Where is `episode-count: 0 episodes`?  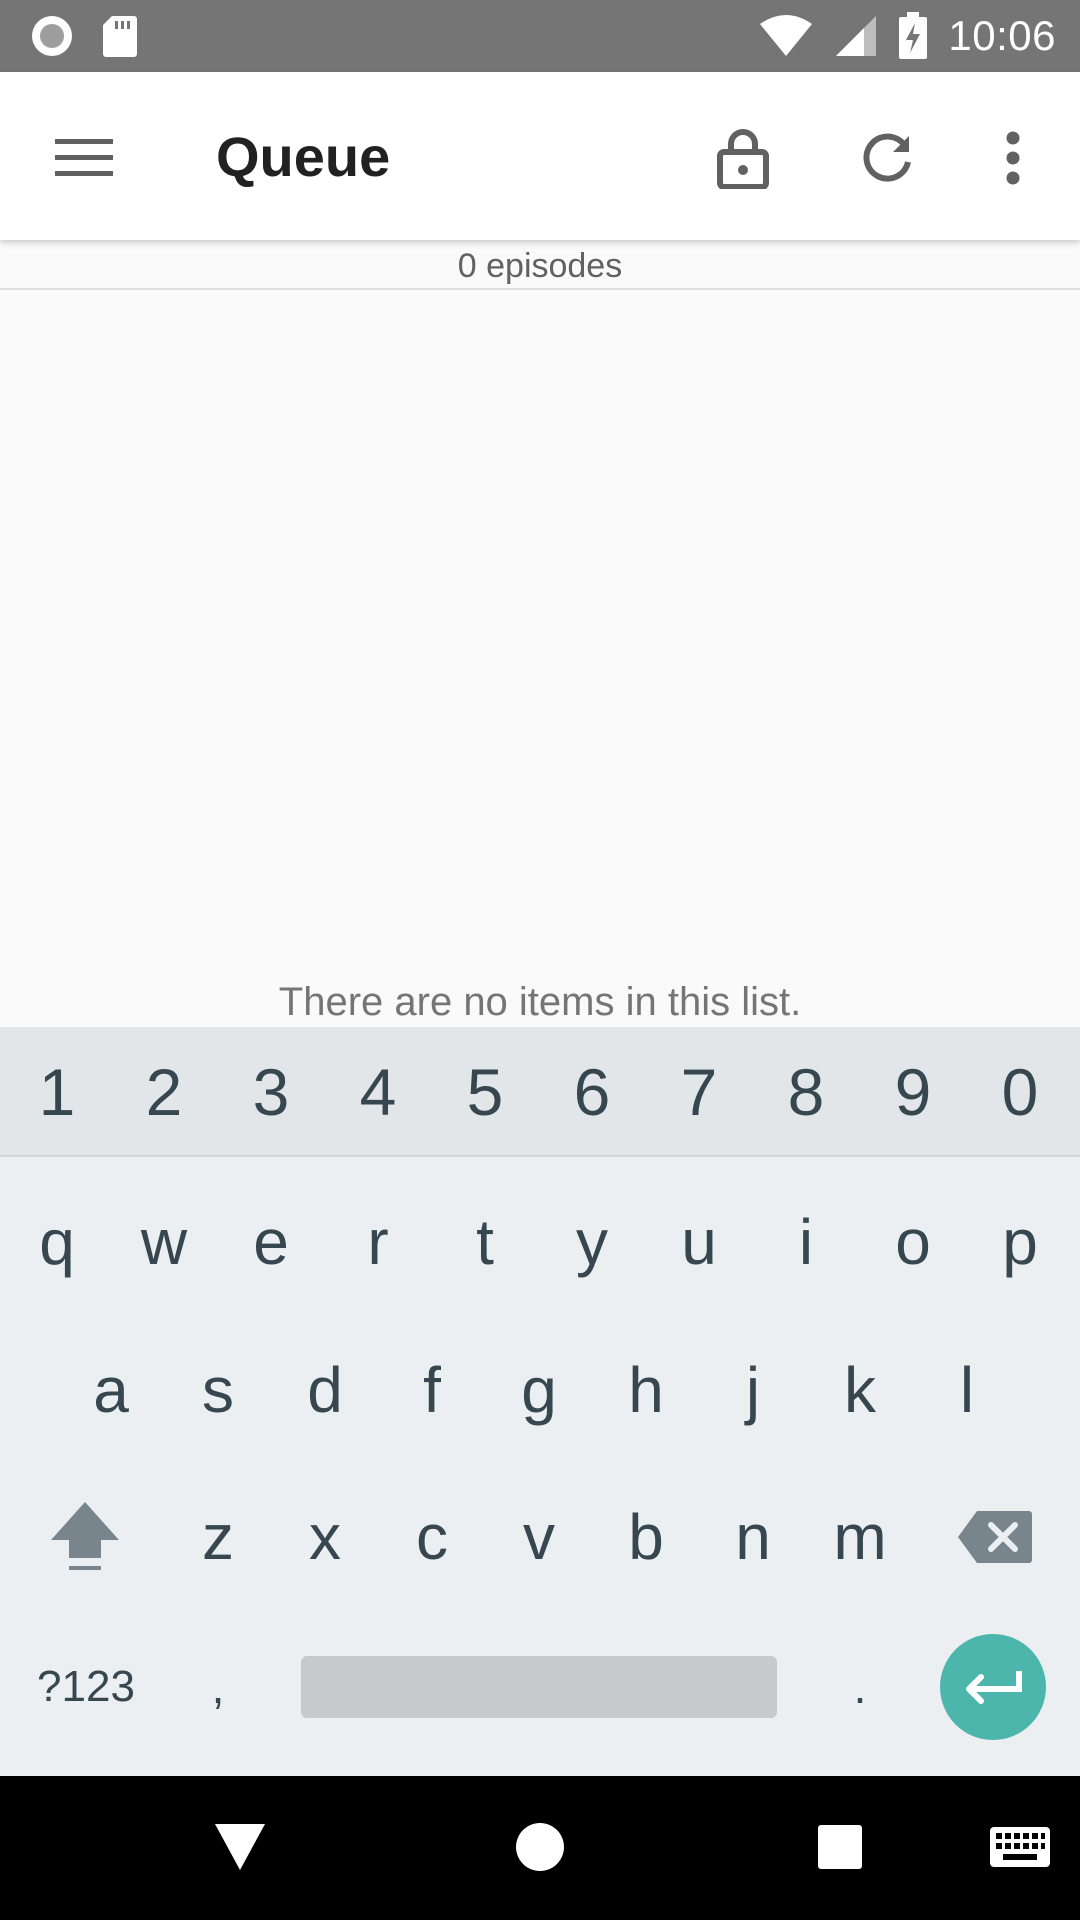
episode-count: 0 episodes is located at coordinates (540, 265).